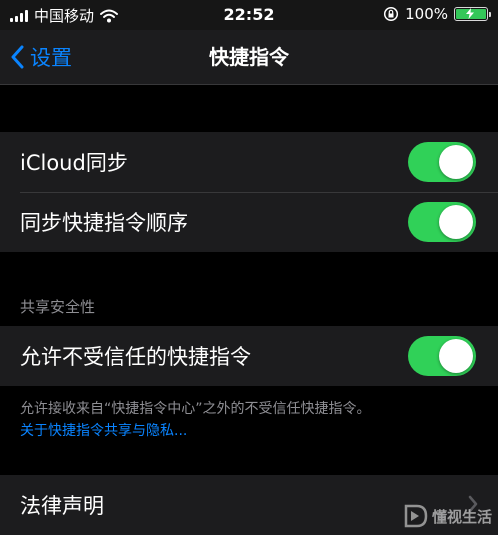 The height and width of the screenshot is (535, 498). I want to click on allow-untrusted-row: 允许不受信任的快捷指令, so click(249, 356).